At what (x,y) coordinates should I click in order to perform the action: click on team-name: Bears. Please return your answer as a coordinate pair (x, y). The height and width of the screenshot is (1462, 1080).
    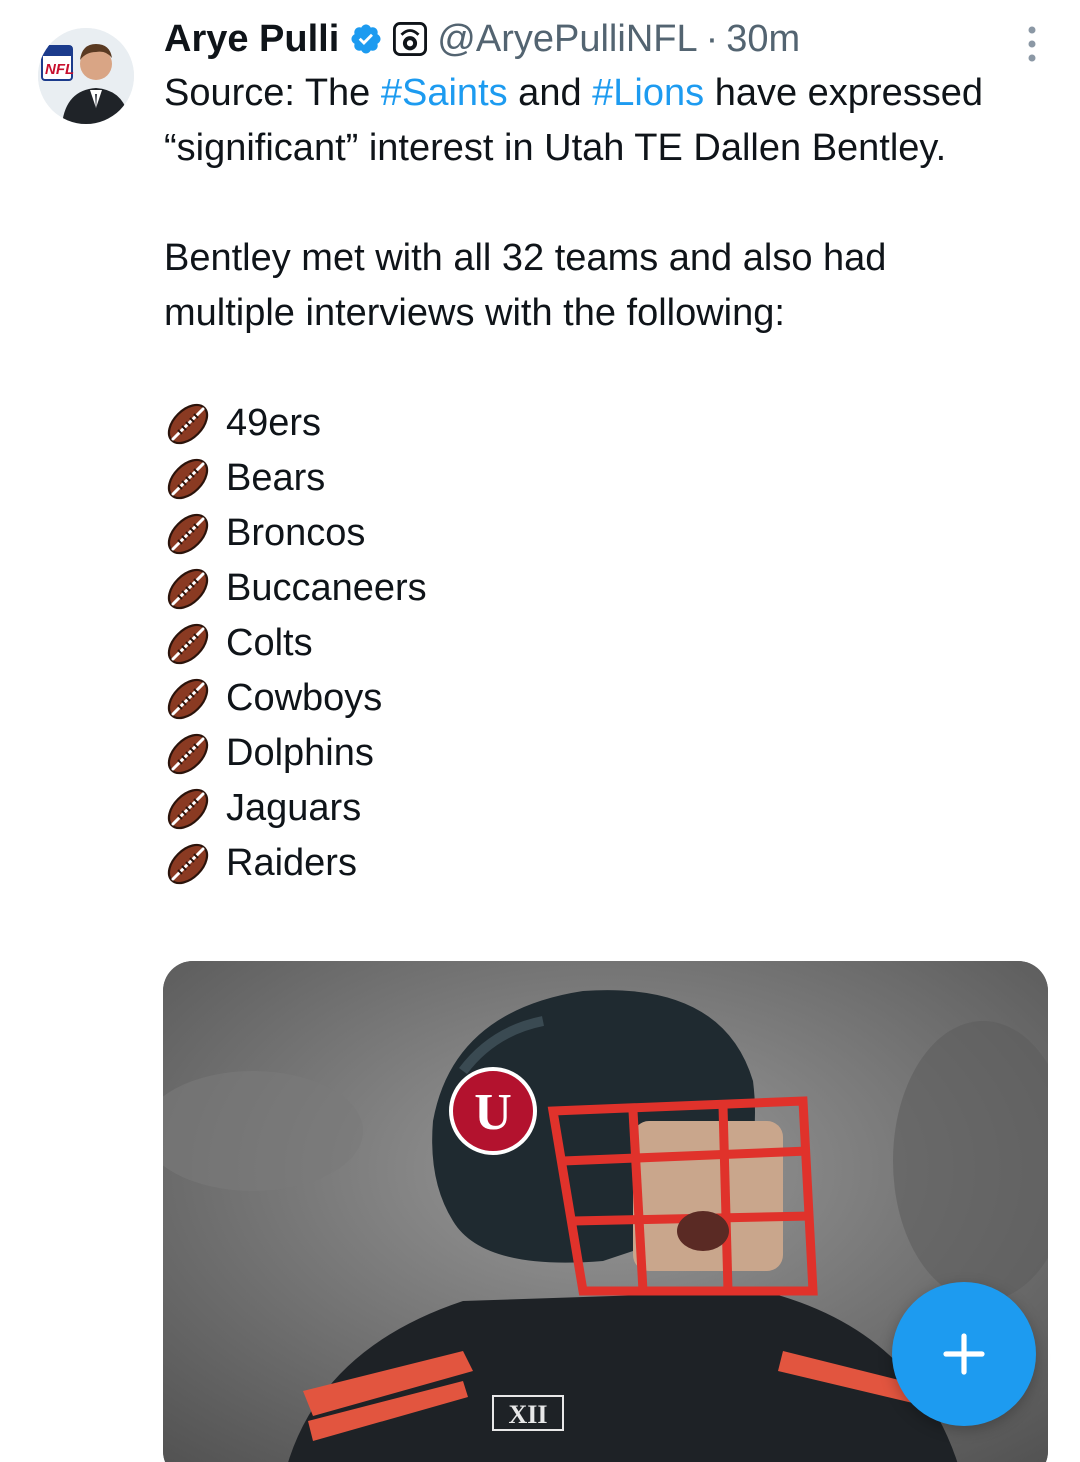
    Looking at the image, I should click on (276, 478).